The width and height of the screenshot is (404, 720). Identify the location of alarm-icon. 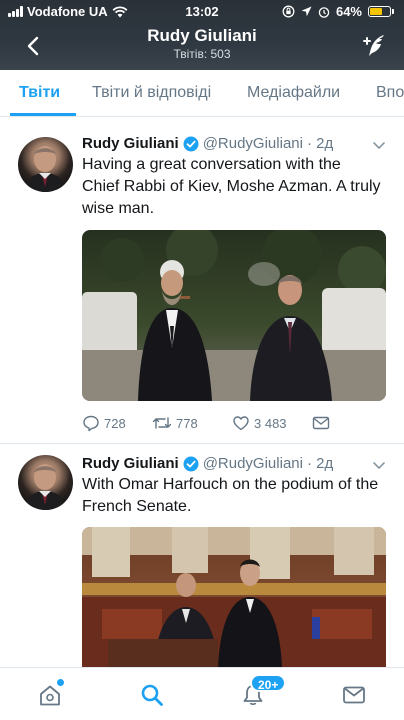
(324, 12).